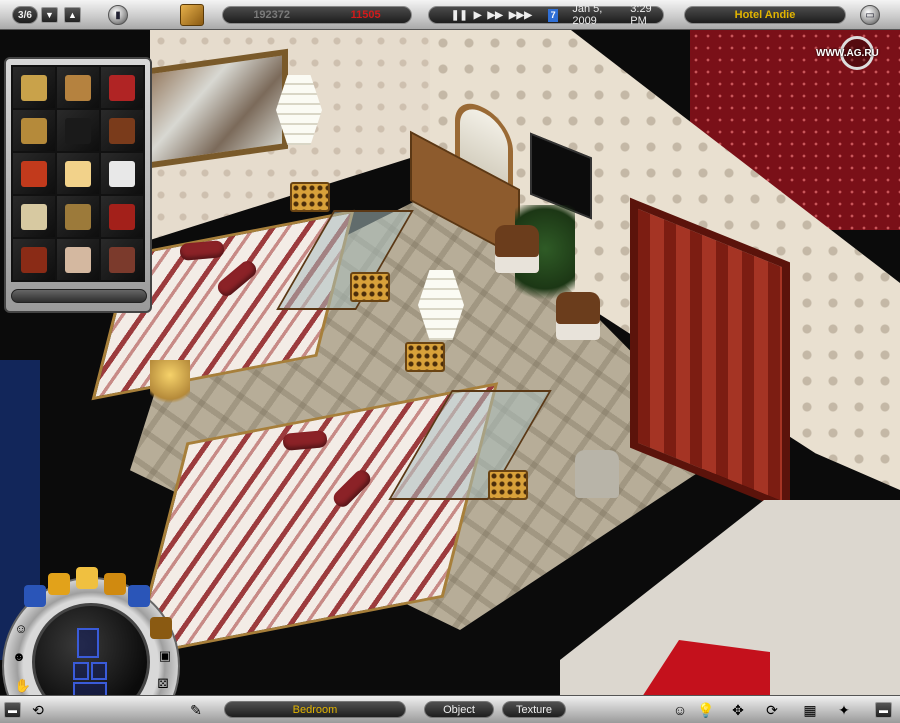  I want to click on blue-tile-tool-icon, so click(35, 596).